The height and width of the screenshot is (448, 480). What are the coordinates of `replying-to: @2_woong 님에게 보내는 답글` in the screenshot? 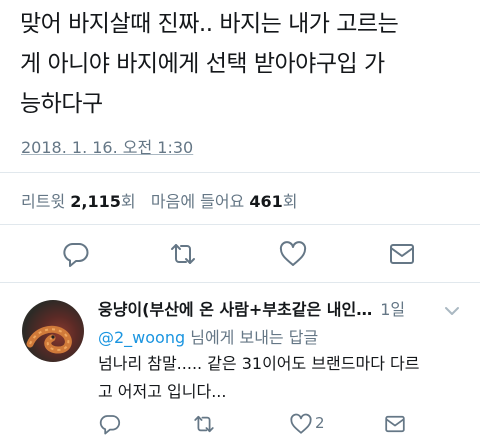 It's located at (208, 336).